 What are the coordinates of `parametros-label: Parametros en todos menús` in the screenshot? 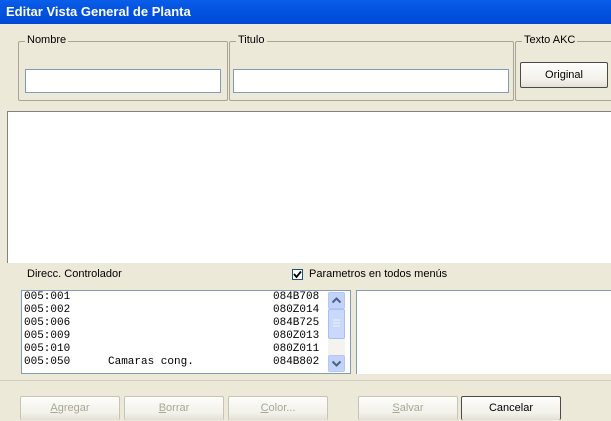 It's located at (378, 274).